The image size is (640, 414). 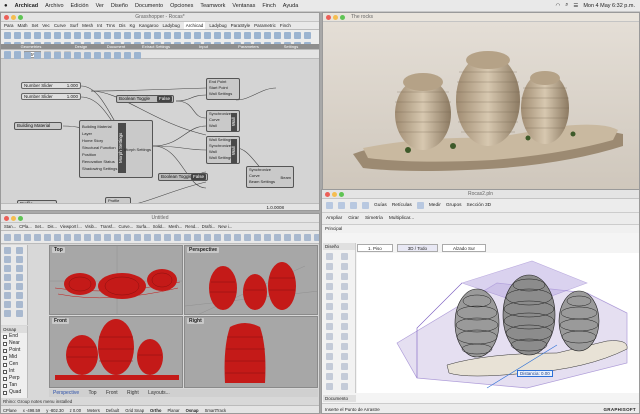 What do you see at coordinates (14, 343) in the screenshot?
I see `osnap-near: Near` at bounding box center [14, 343].